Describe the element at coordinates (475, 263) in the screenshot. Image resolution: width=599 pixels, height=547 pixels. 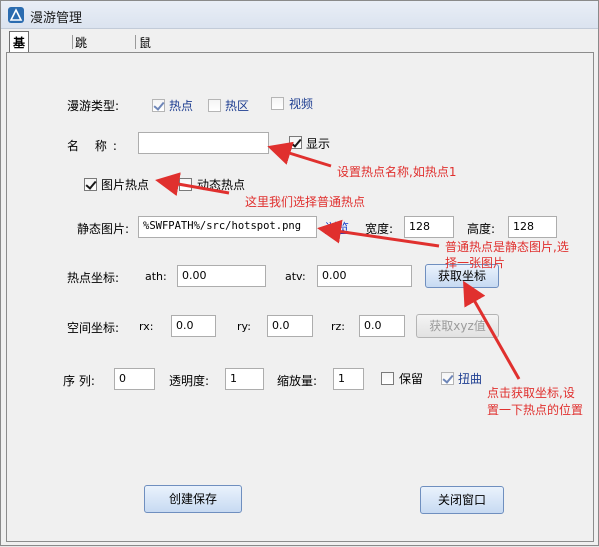
I see `static-tip-text-2: 择一张图片` at that location.